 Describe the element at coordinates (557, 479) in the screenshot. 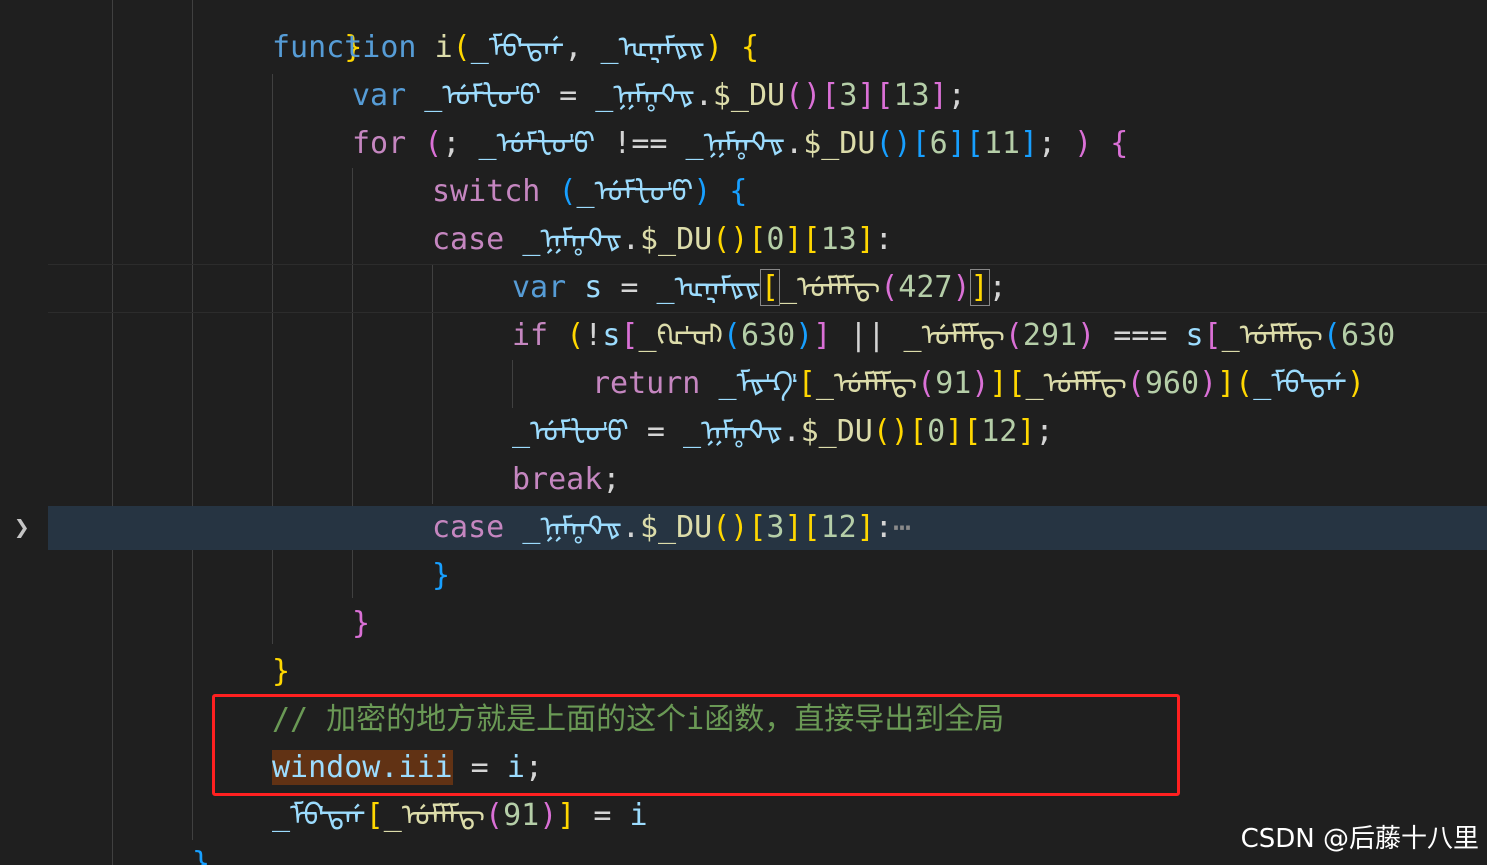

I see `keyword: break` at that location.